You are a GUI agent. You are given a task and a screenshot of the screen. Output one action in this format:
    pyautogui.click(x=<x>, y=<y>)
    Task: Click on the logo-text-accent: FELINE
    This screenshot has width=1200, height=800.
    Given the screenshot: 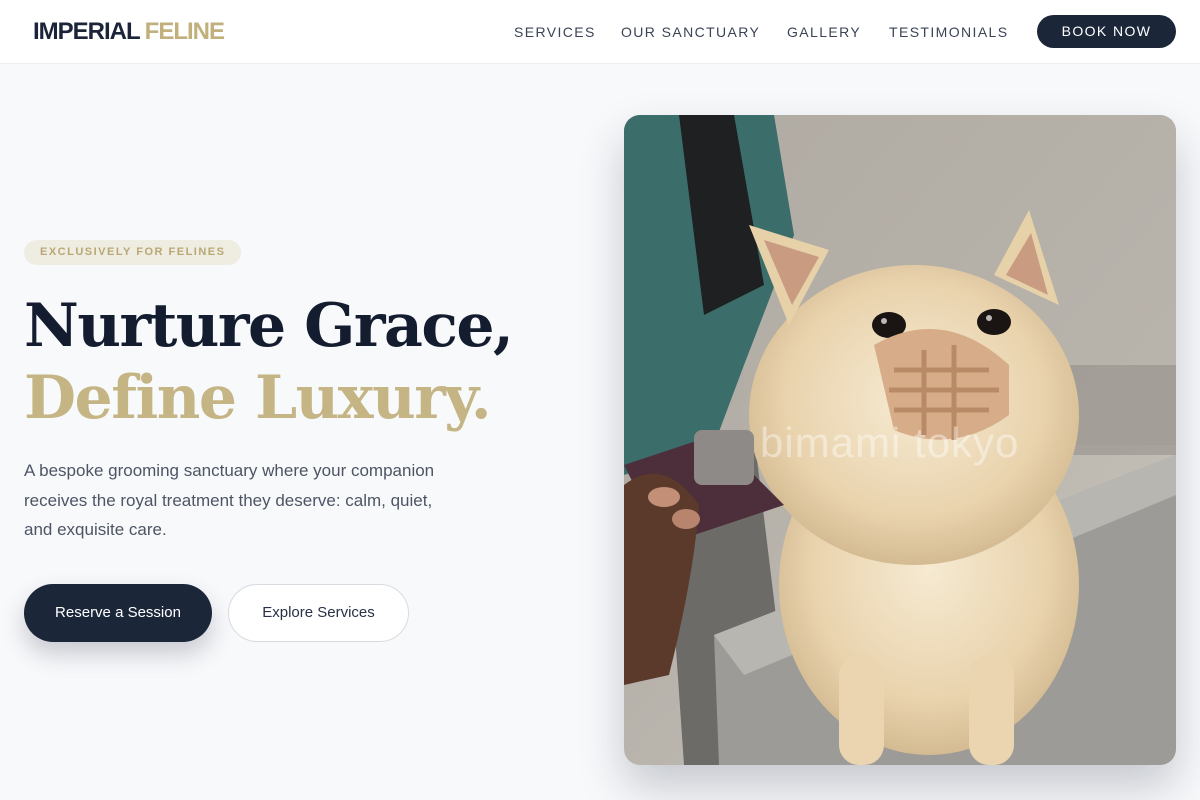 What is the action you would take?
    pyautogui.click(x=184, y=31)
    